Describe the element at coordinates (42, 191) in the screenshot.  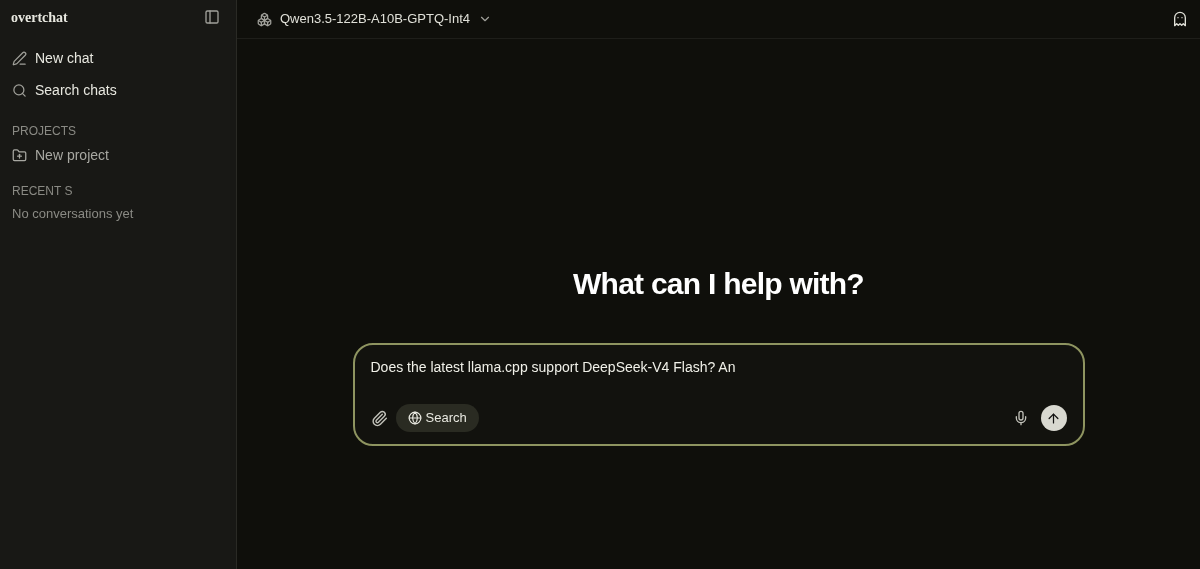
I see `section-heading: RECENT S` at that location.